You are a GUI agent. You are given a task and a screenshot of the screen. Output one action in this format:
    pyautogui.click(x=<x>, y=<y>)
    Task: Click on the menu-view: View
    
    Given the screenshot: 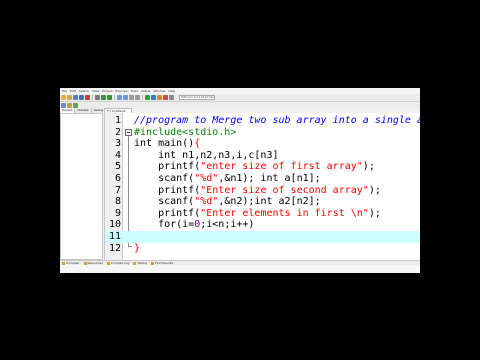 What is the action you would take?
    pyautogui.click(x=95, y=91)
    